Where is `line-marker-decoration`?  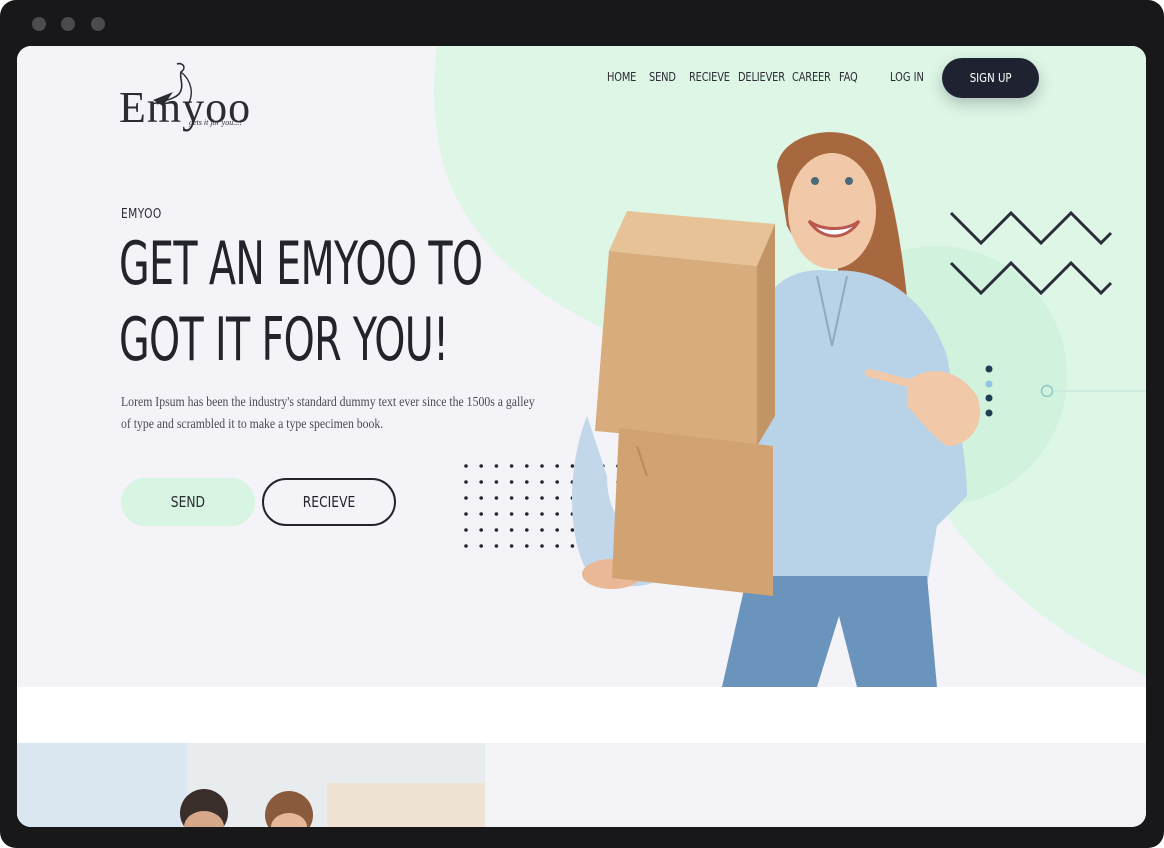
line-marker-decoration is located at coordinates (1093, 390).